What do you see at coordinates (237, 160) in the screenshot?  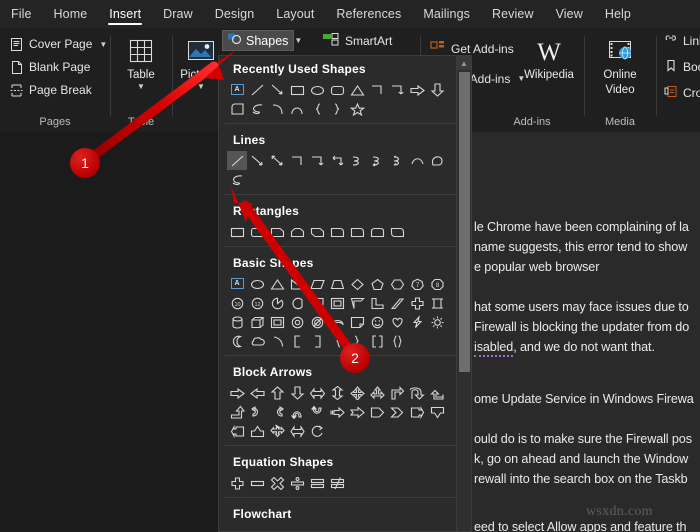 I see `shape-line-selected` at bounding box center [237, 160].